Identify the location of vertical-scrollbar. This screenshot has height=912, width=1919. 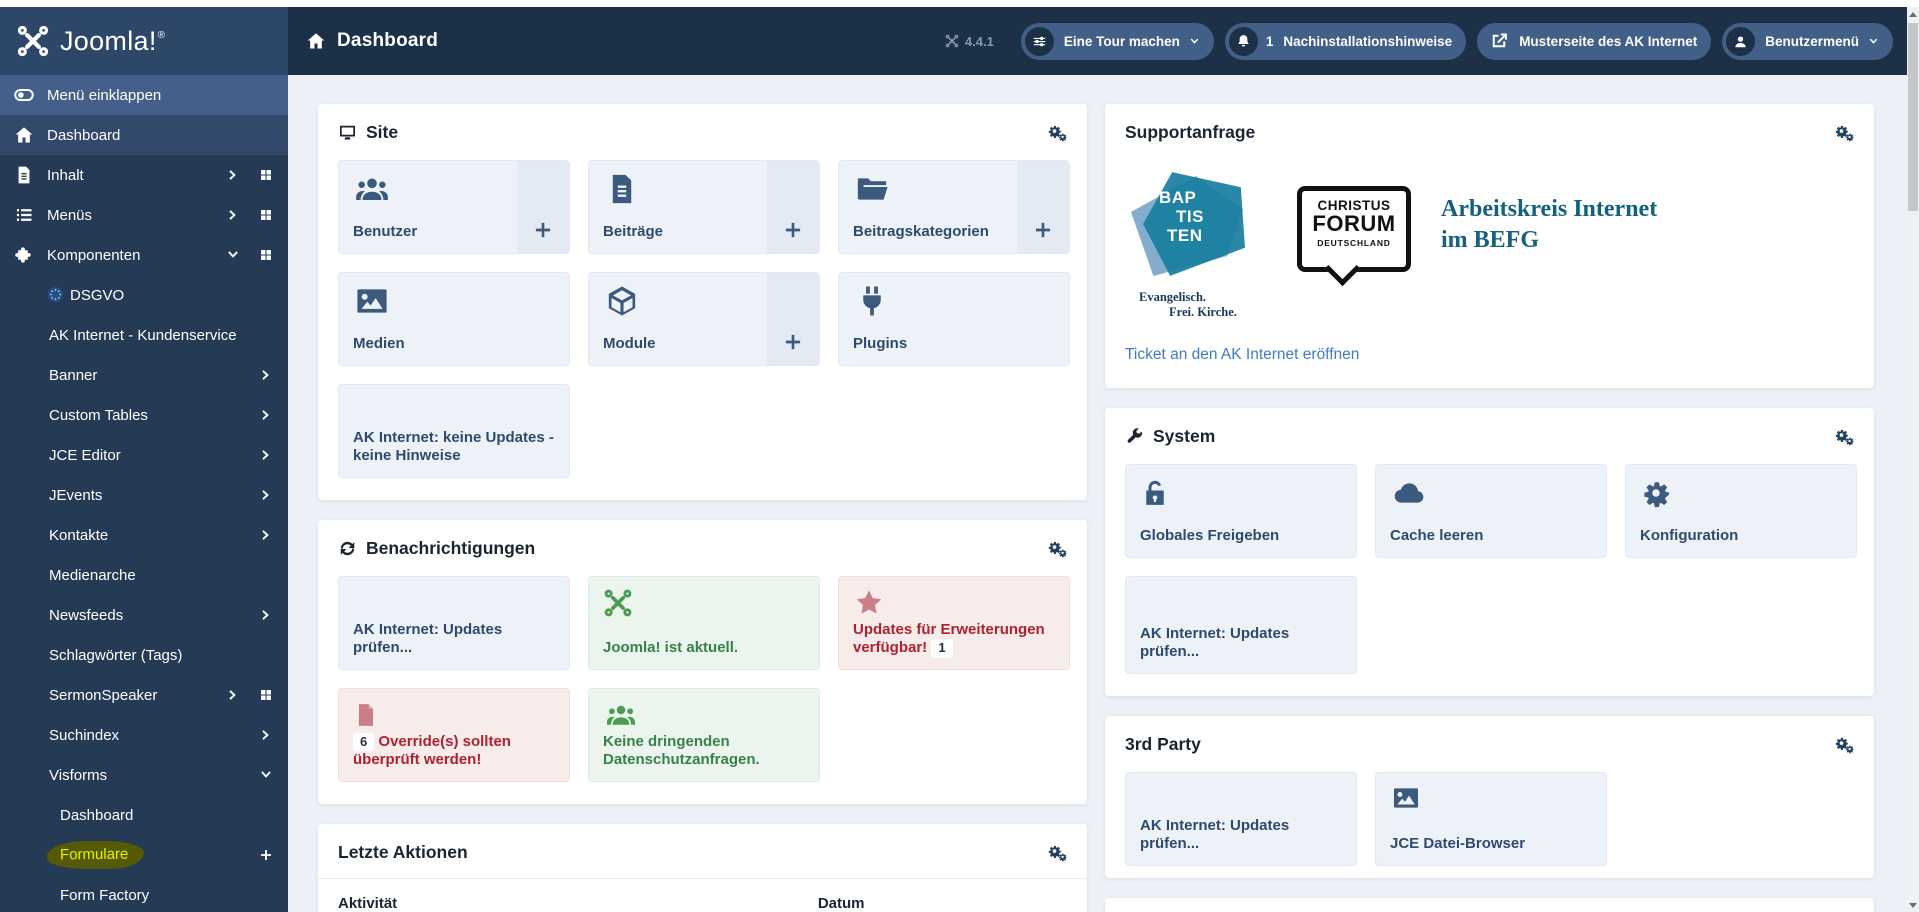
(1913, 459).